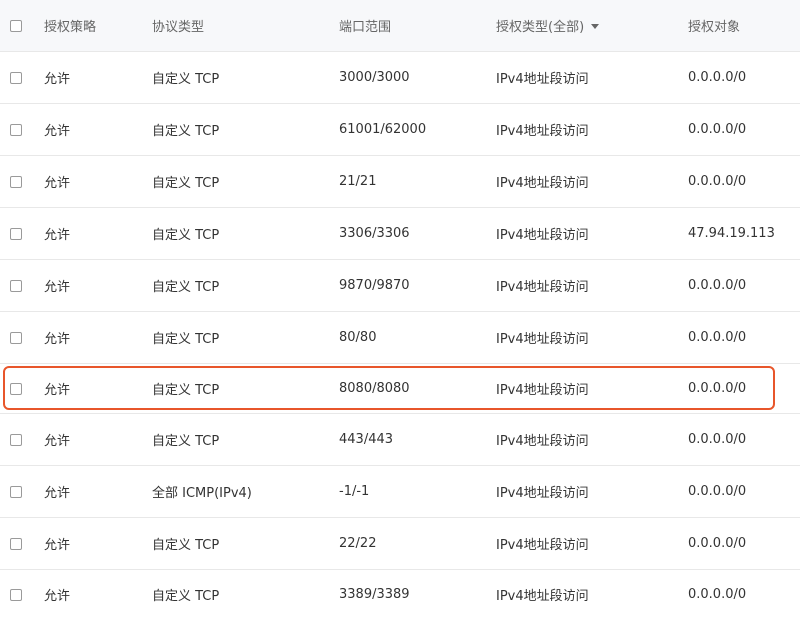 Image resolution: width=800 pixels, height=619 pixels. What do you see at coordinates (400, 182) in the screenshot?
I see `table-row: 允许 自定义 TCP 21/21 IPv4地址段访问 0.0.0.0/0` at bounding box center [400, 182].